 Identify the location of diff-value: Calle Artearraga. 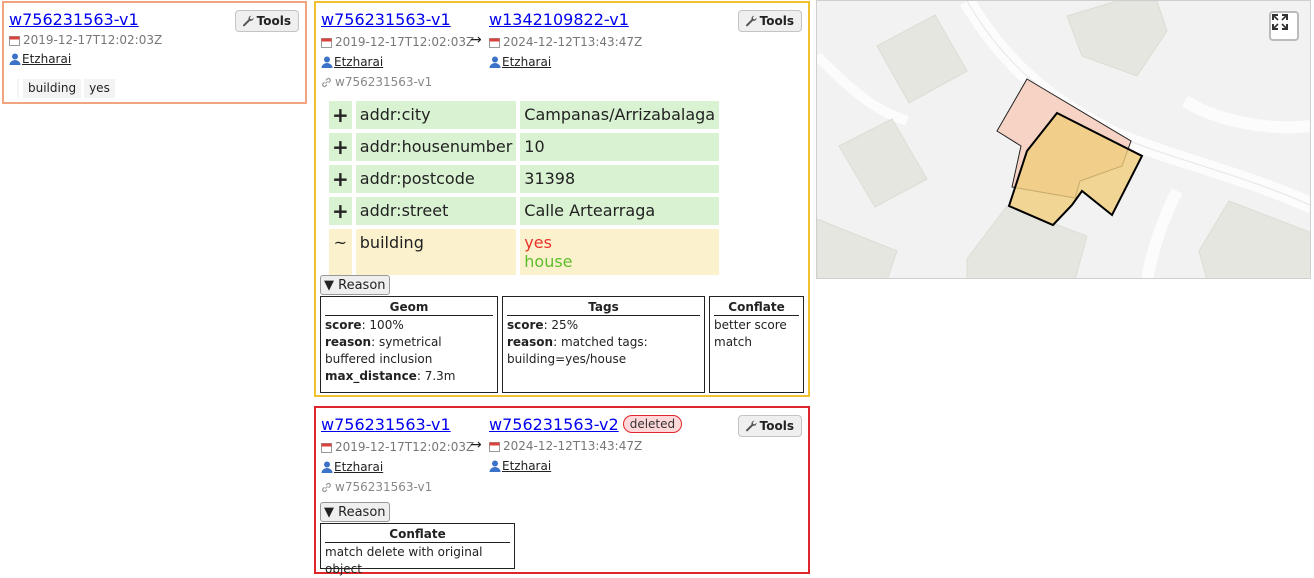
(620, 211).